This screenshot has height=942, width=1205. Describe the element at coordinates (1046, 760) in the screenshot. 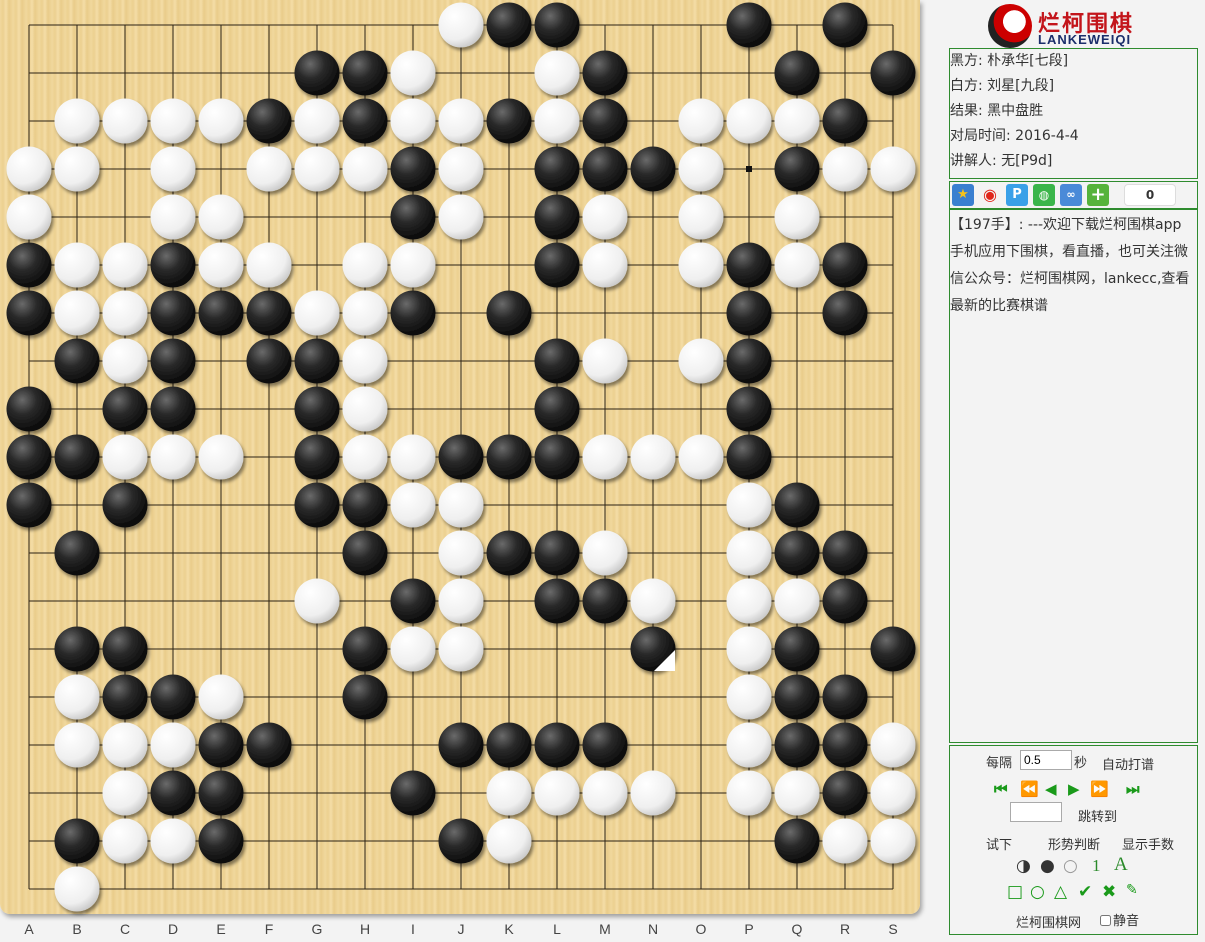

I see `interval-input` at that location.